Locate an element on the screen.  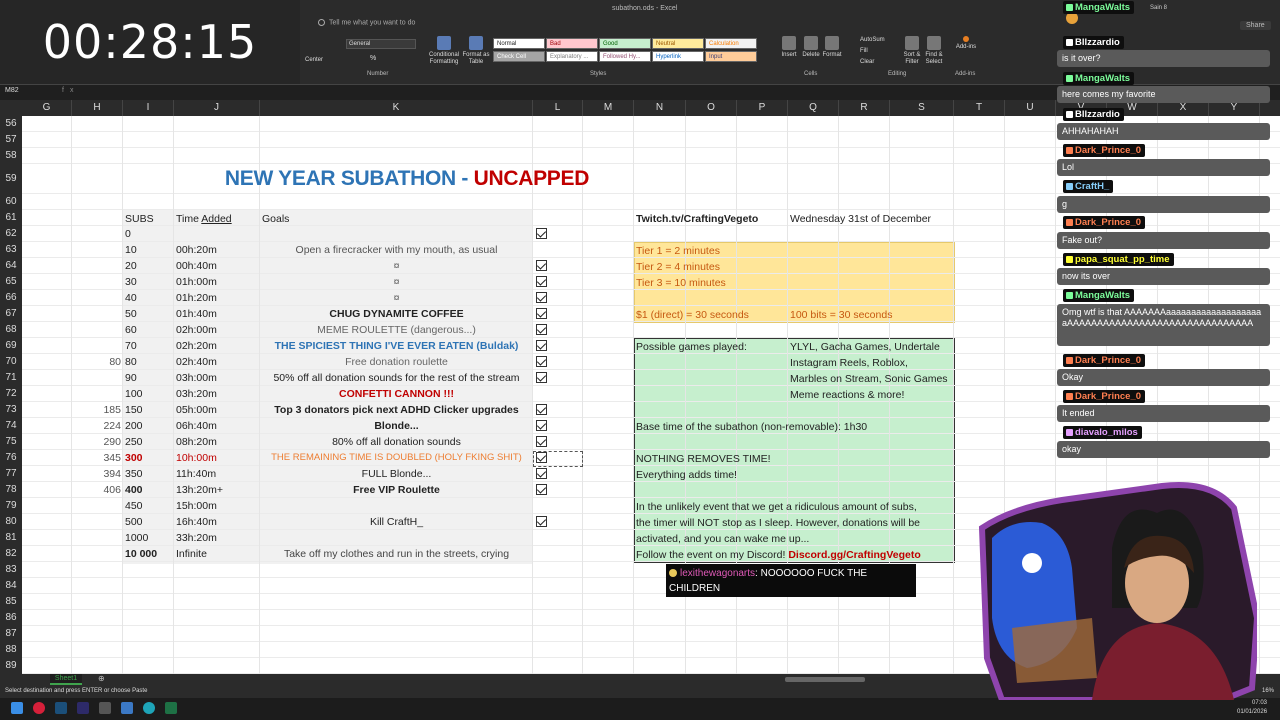
time-cell: 06h:40m is located at coordinates (217, 426).